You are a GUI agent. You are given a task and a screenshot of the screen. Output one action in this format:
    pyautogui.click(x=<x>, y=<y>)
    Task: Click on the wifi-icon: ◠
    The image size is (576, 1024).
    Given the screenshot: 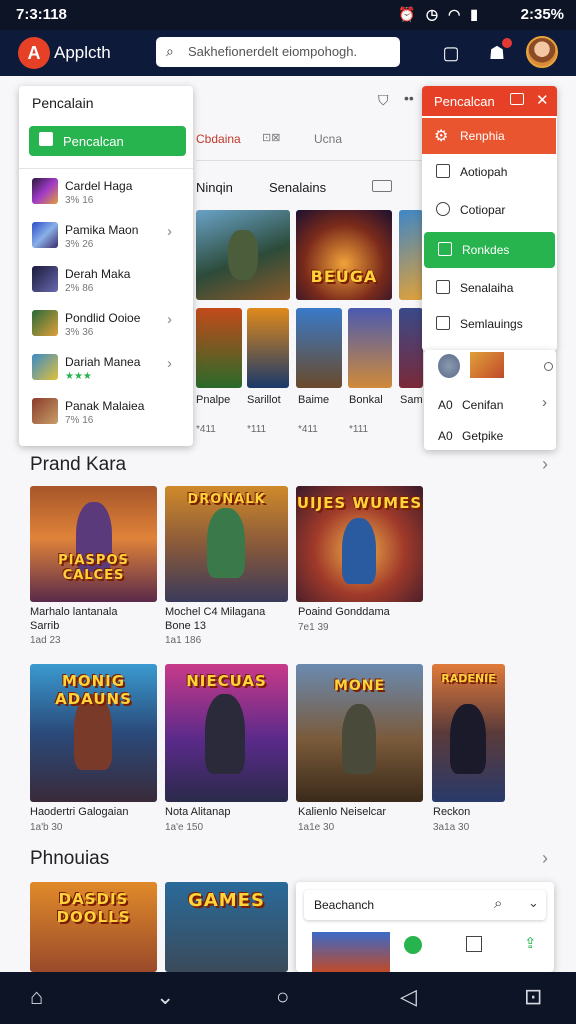 What is the action you would take?
    pyautogui.click(x=454, y=14)
    